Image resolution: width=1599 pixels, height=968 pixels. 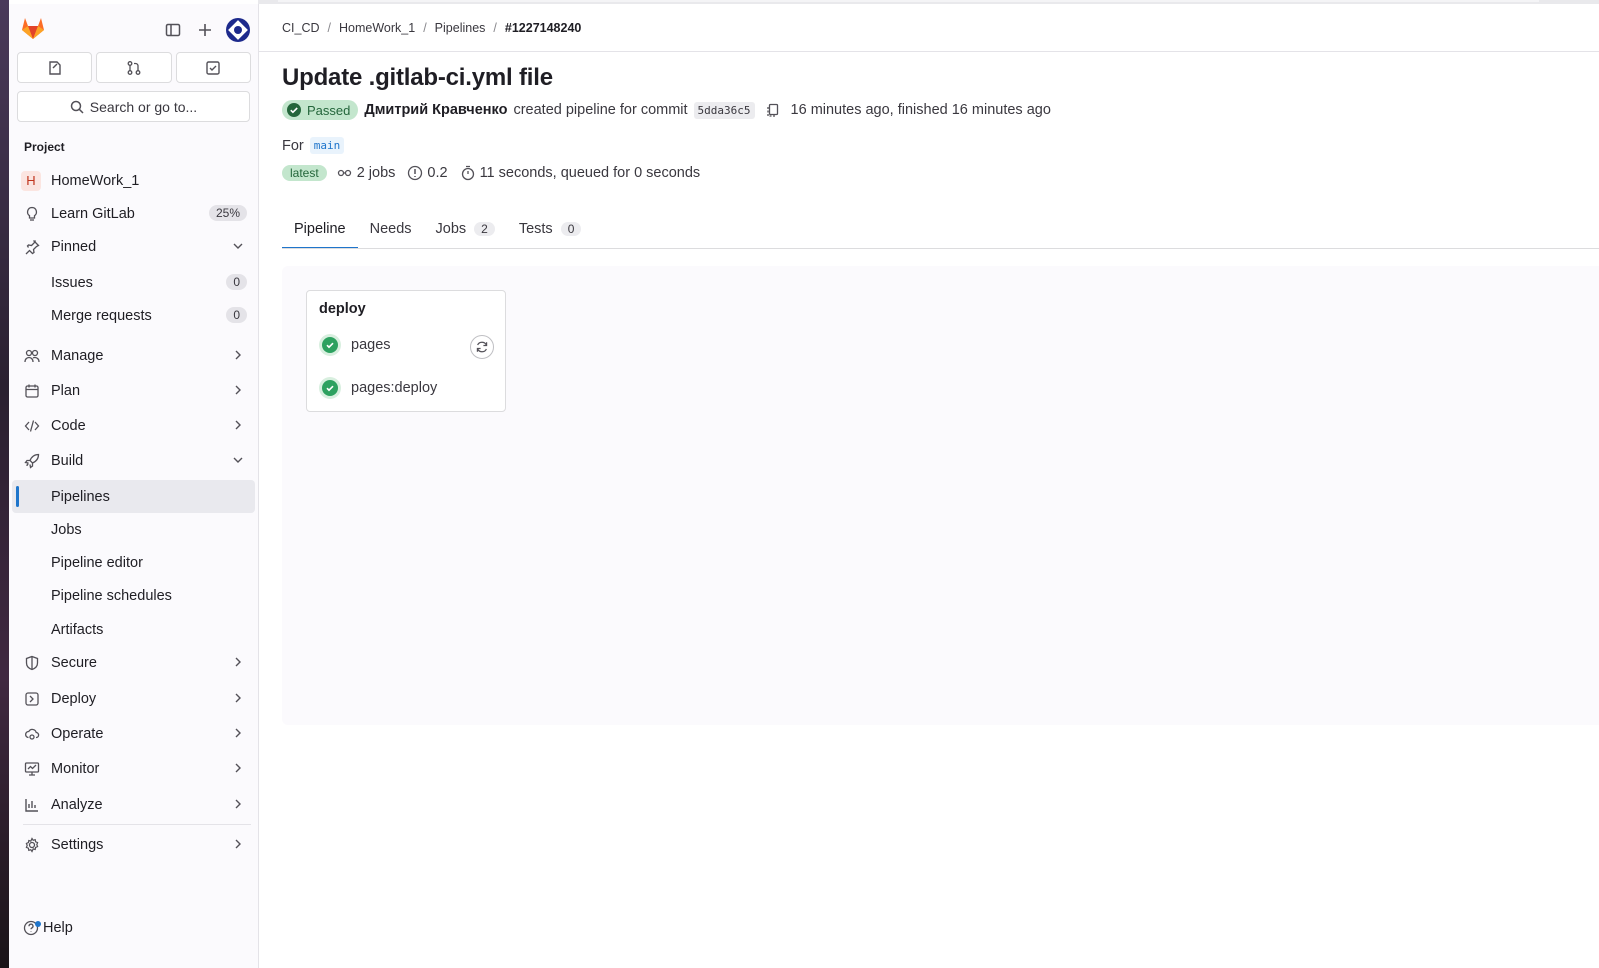 I want to click on branch-link: main, so click(x=327, y=145).